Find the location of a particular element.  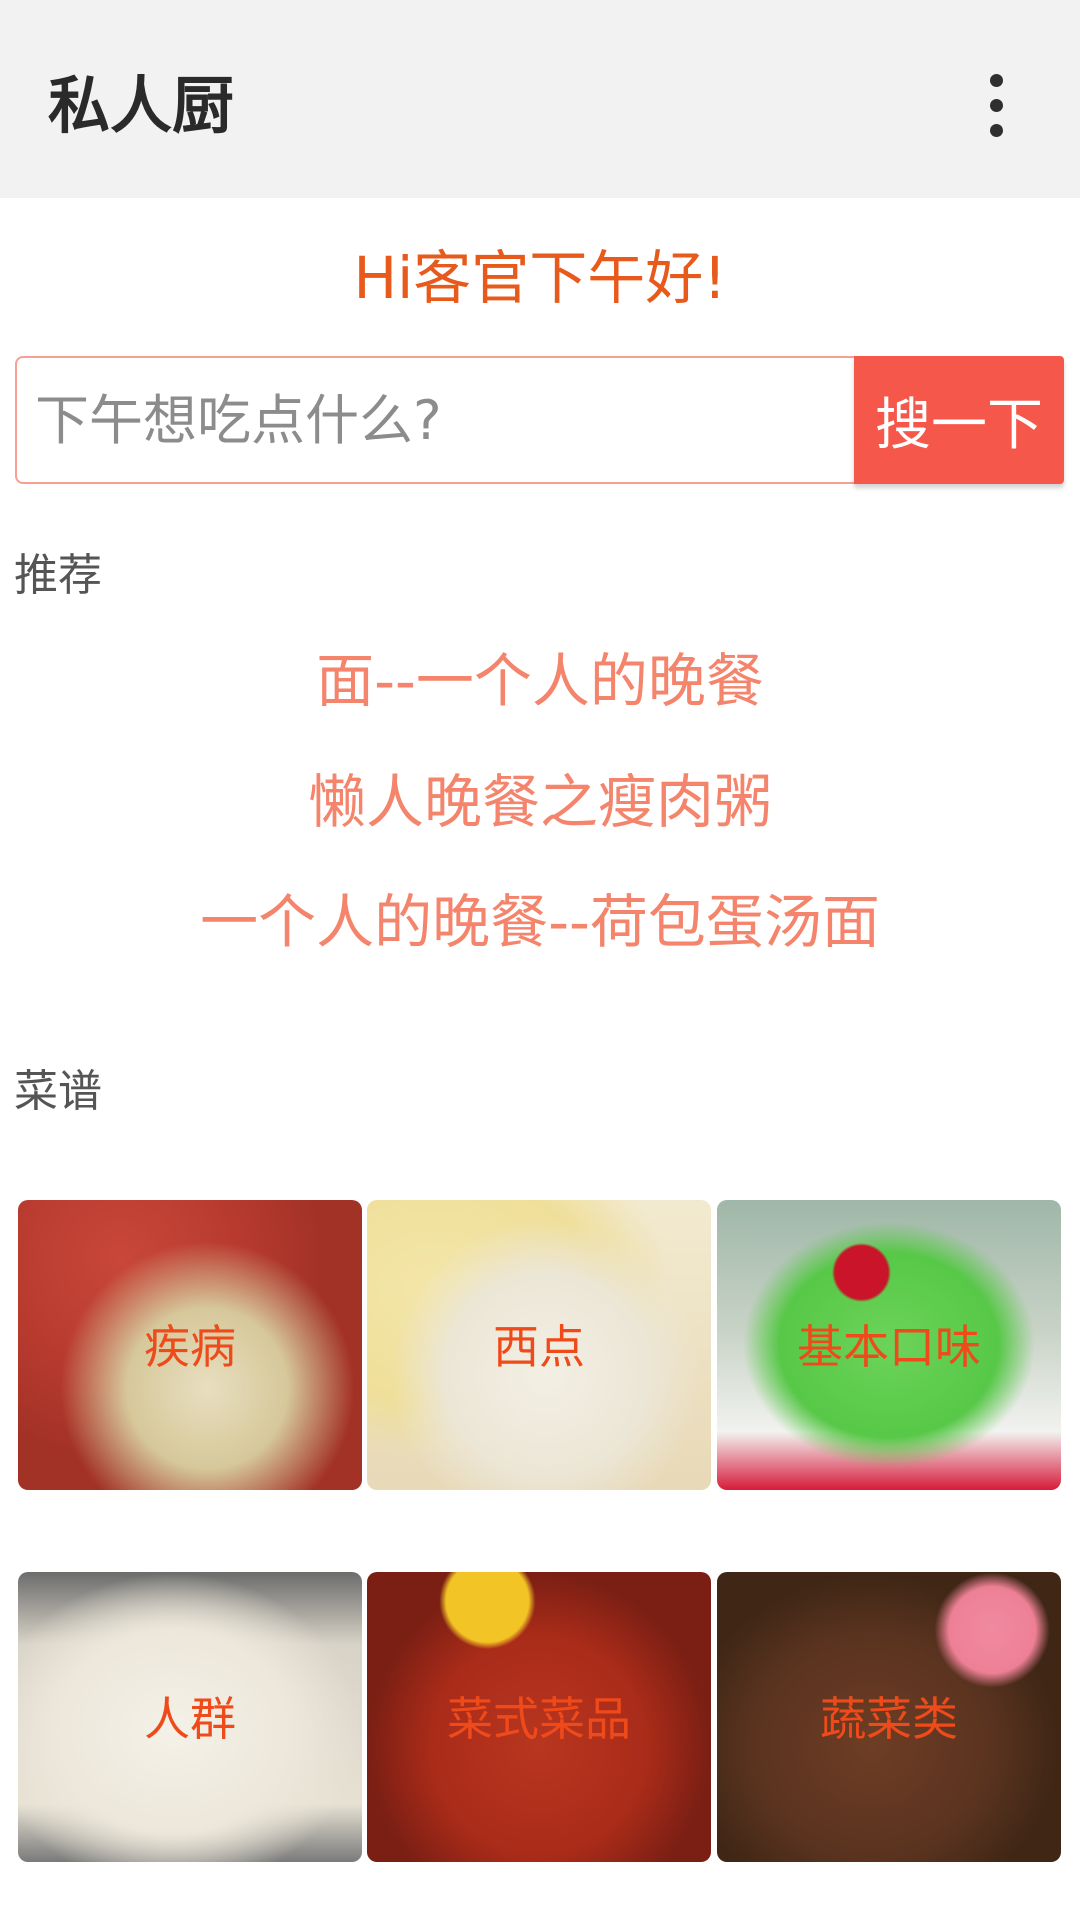

recipe-category-label: 人群 is located at coordinates (190, 1719).